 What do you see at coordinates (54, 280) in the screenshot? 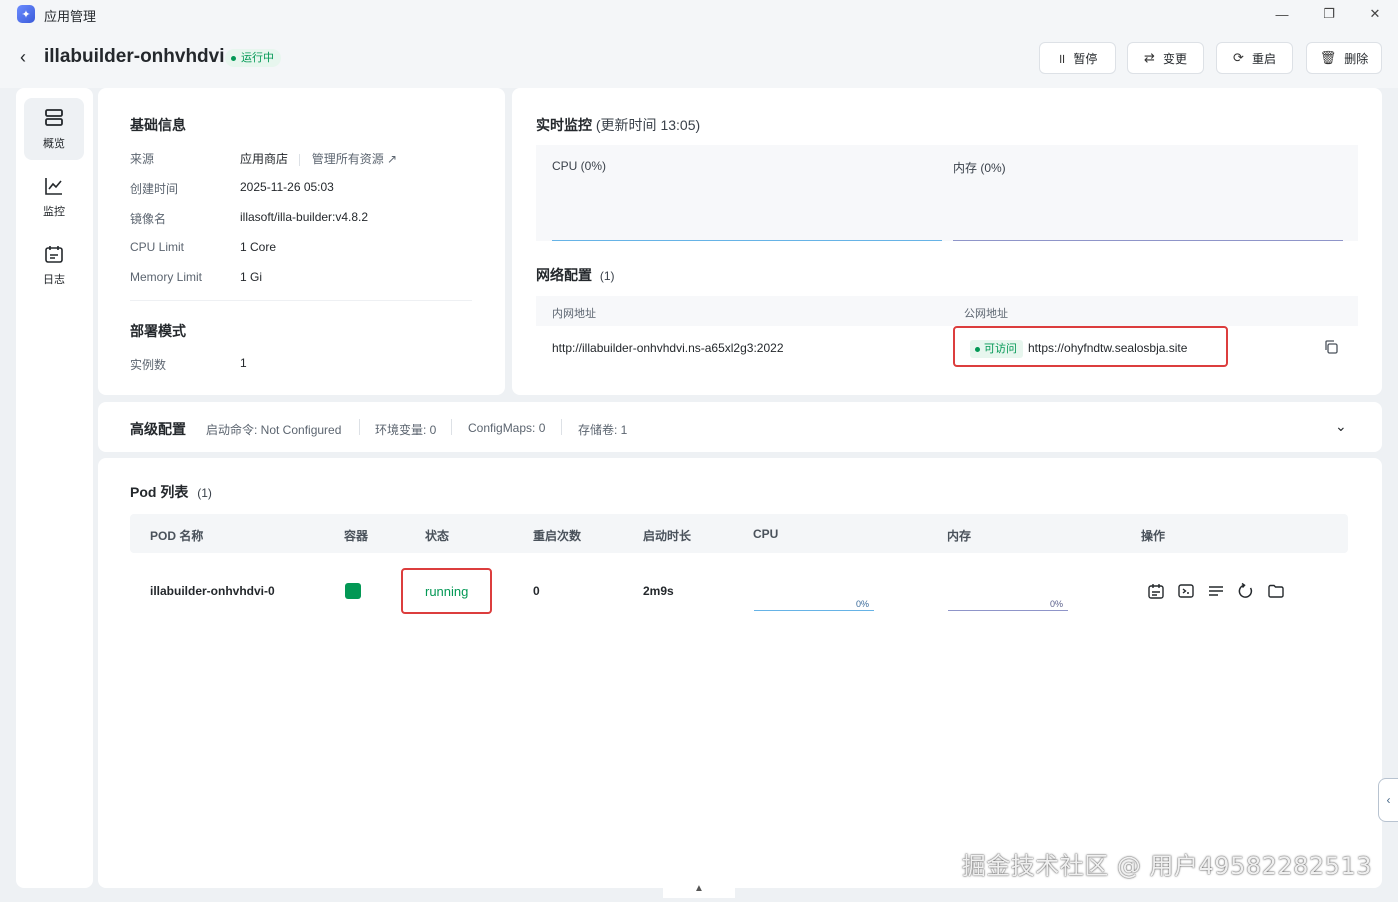
I see `sidebar-item-label: 日志` at bounding box center [54, 280].